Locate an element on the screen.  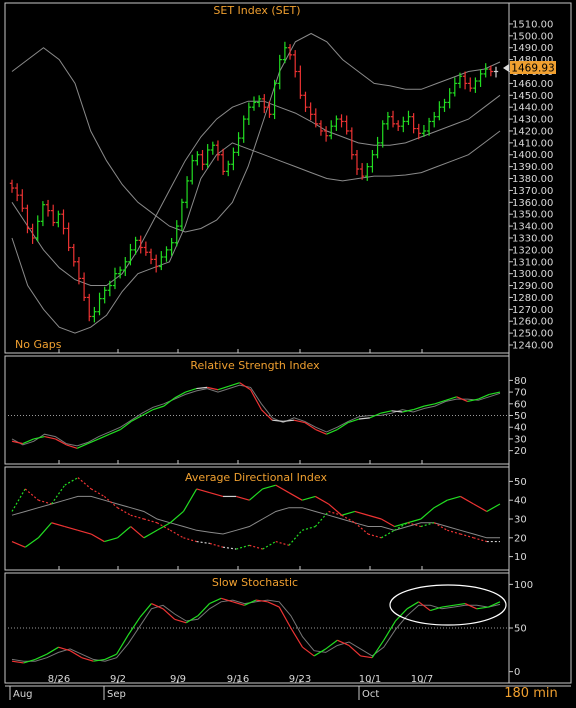
price-ytick-label-16: 1350.00 is located at coordinates (532, 215).